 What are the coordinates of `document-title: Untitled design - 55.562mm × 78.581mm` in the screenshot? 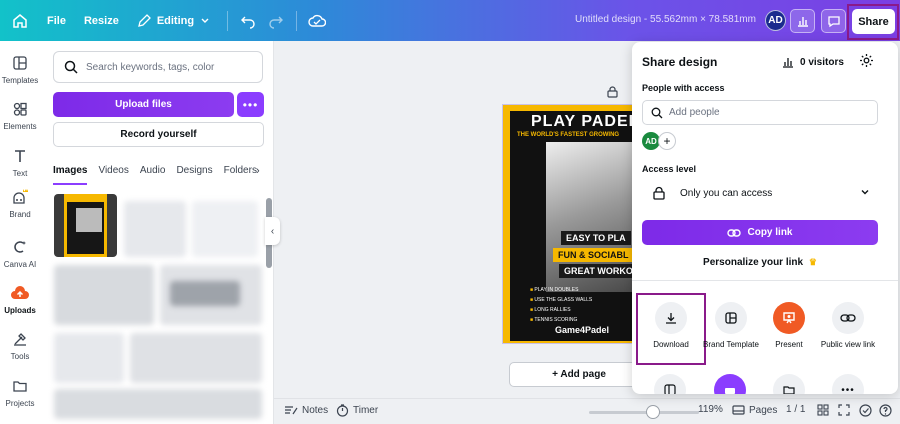 It's located at (665, 19).